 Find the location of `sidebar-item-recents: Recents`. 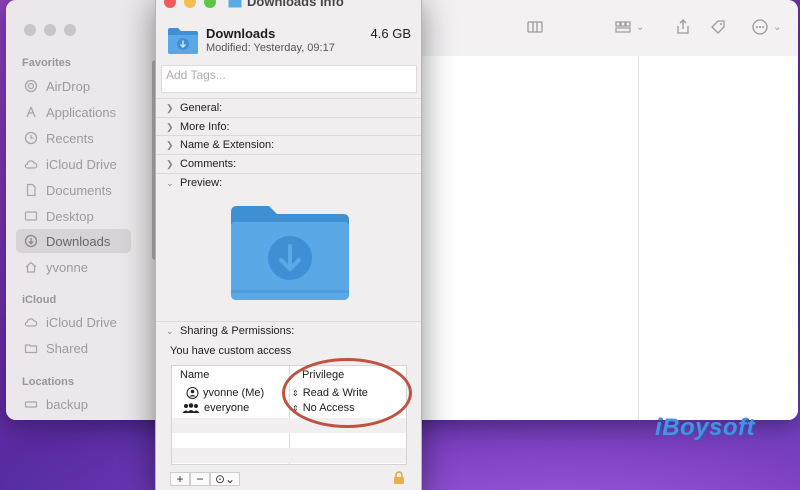

sidebar-item-recents: Recents is located at coordinates (73, 138).